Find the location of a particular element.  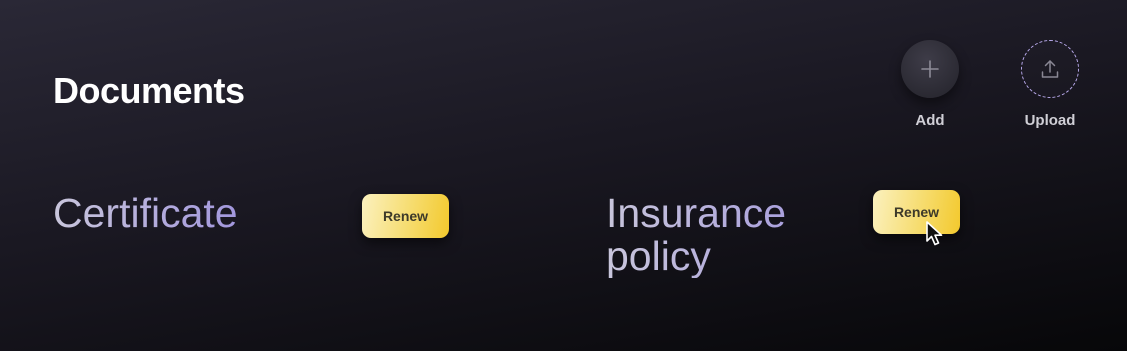

document-name-certificate: Certificate is located at coordinates (145, 213).